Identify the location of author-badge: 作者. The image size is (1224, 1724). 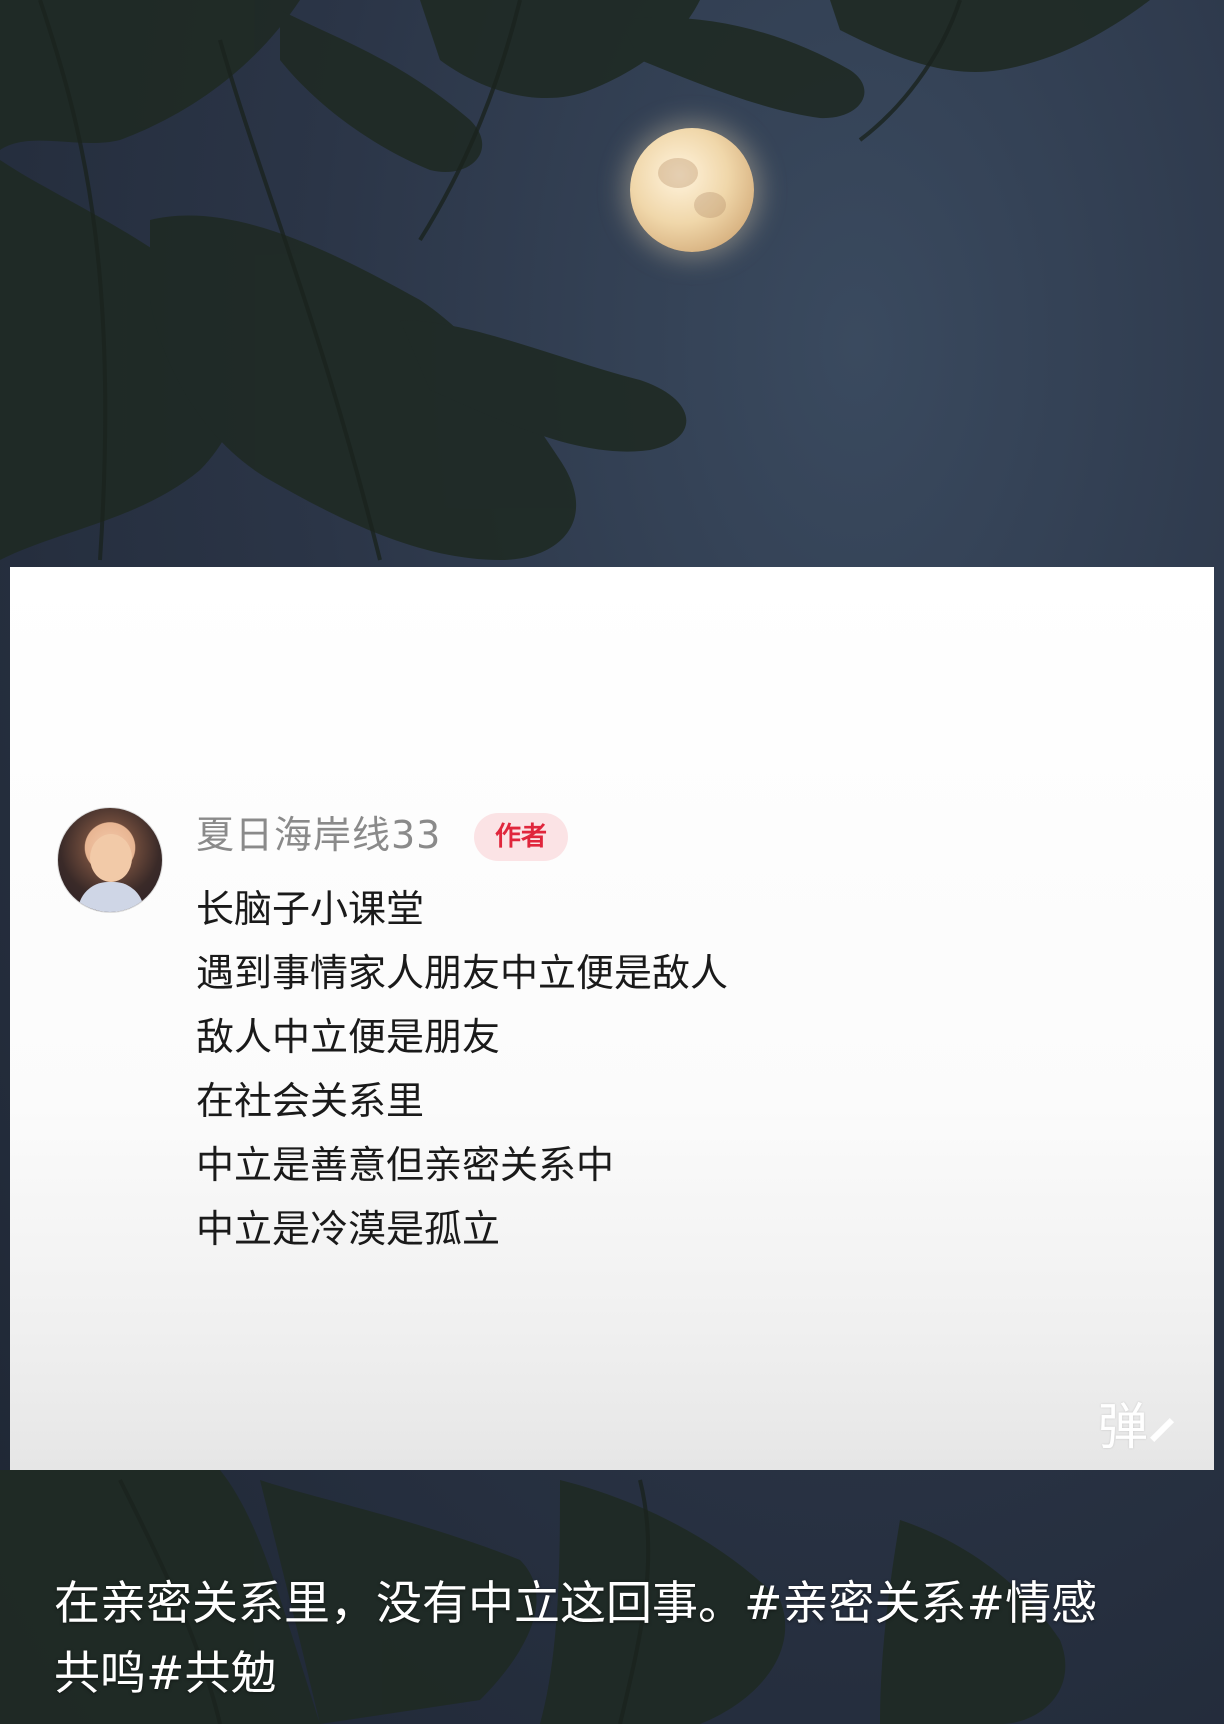
(521, 837).